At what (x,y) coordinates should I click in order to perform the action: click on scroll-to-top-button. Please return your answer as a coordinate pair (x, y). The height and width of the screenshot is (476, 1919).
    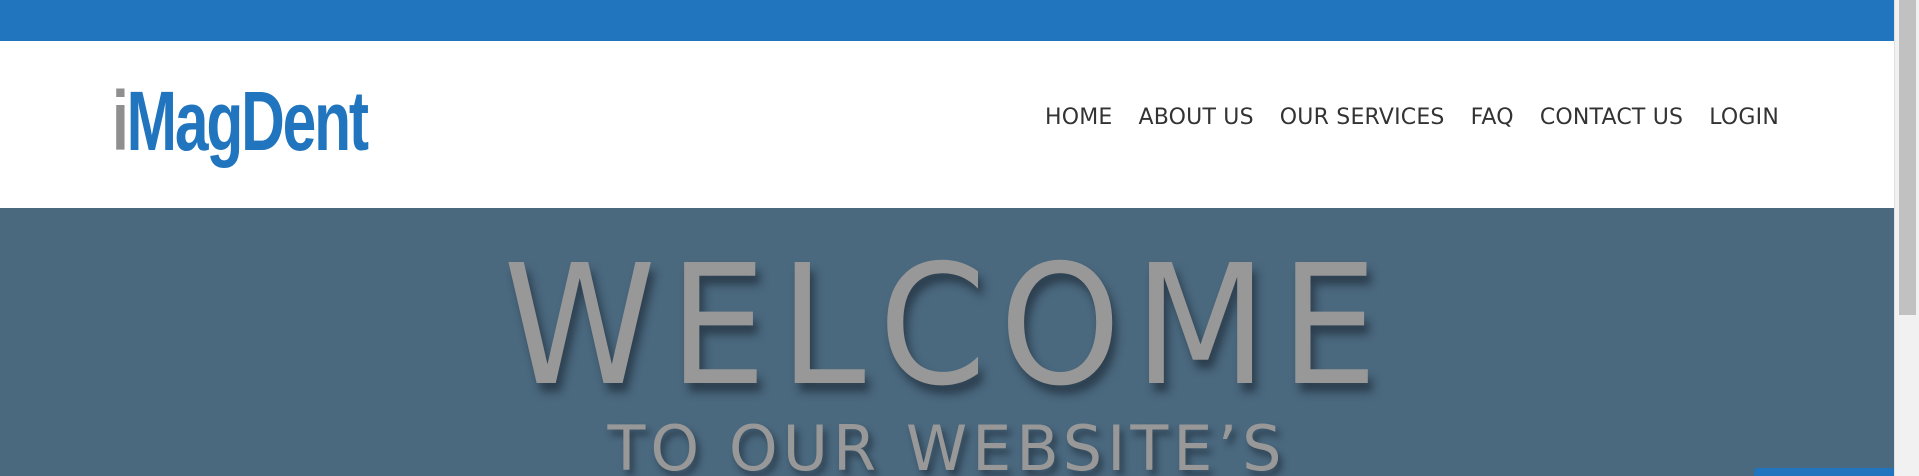
    Looking at the image, I should click on (1824, 472).